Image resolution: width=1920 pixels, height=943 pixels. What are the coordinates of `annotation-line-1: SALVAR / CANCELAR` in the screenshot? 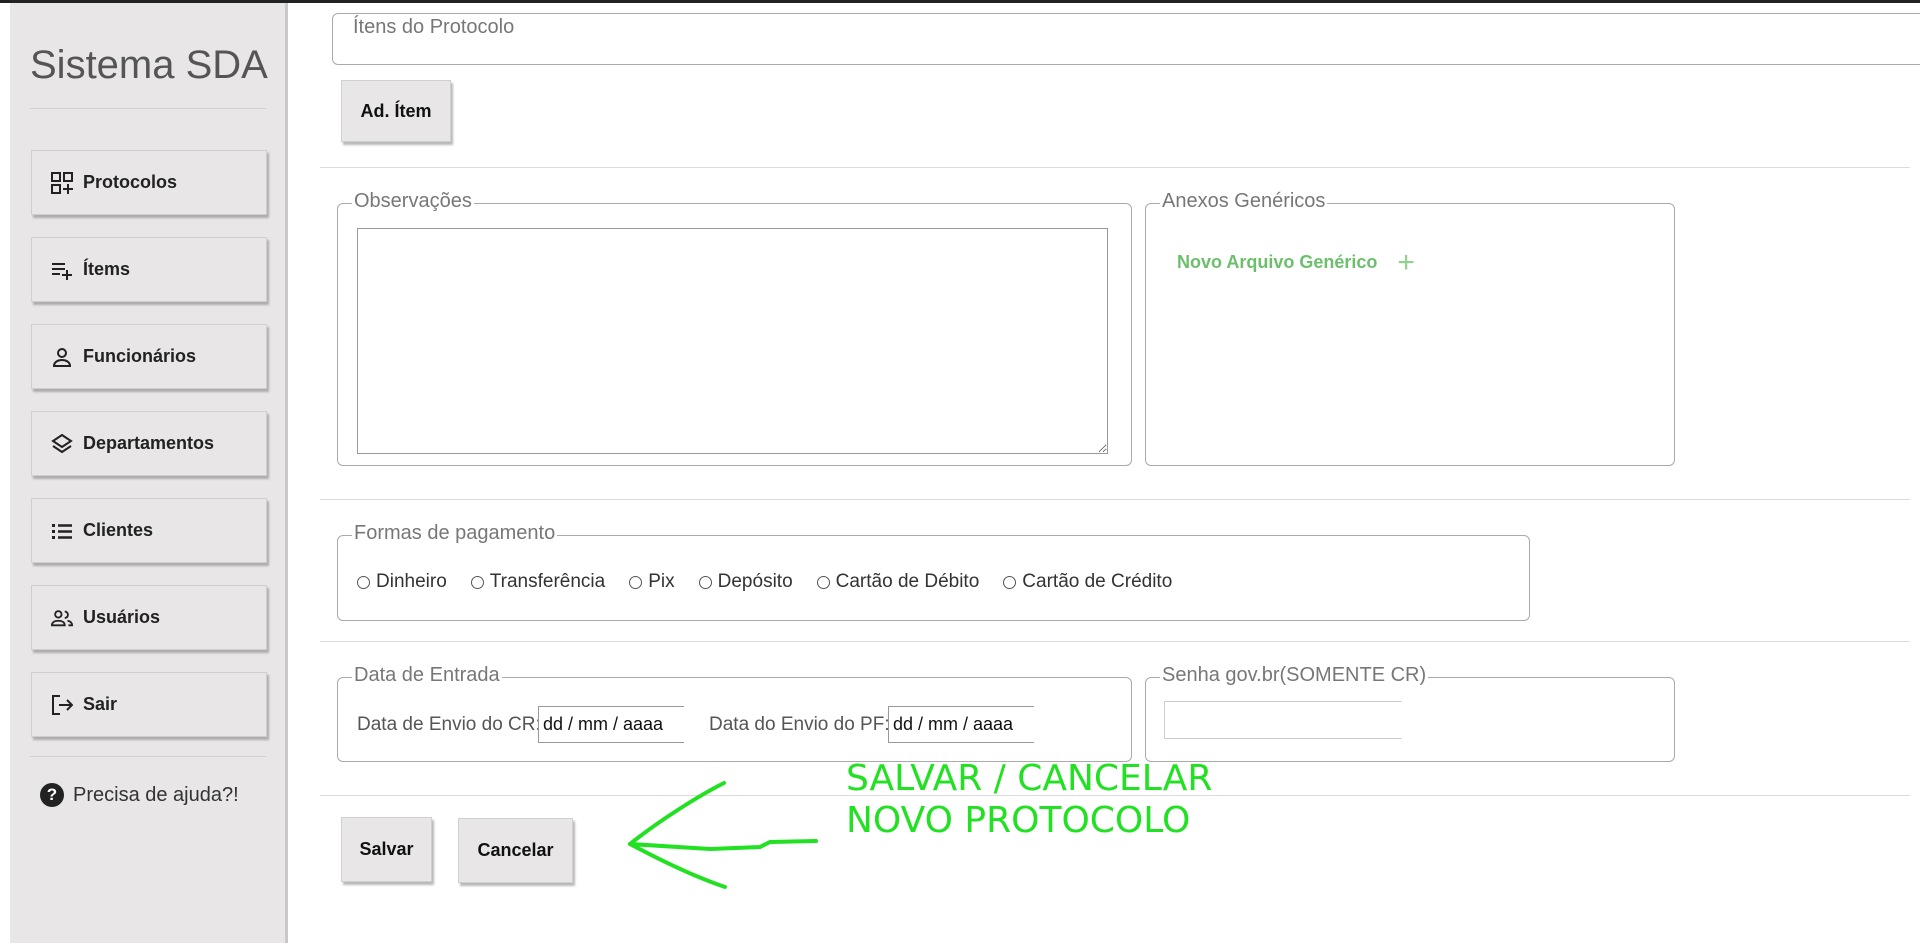 It's located at (1029, 778).